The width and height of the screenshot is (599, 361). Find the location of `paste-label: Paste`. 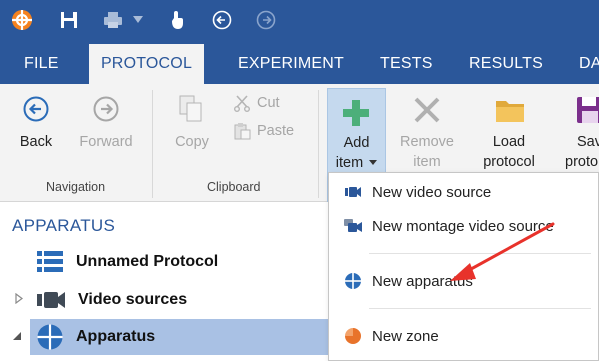

paste-label: Paste is located at coordinates (276, 131).